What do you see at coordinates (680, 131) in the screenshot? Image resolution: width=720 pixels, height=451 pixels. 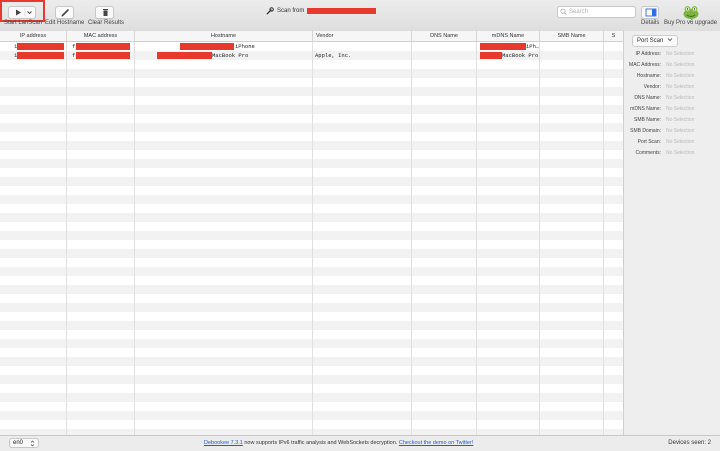 I see `detail-value-smb-domain: No Selection` at bounding box center [680, 131].